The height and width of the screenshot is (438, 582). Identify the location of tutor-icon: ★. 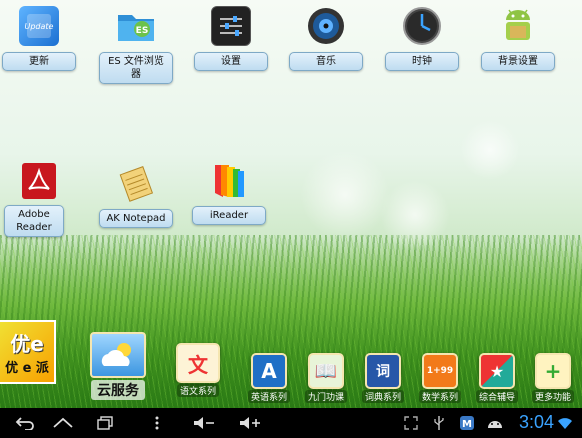
(497, 371).